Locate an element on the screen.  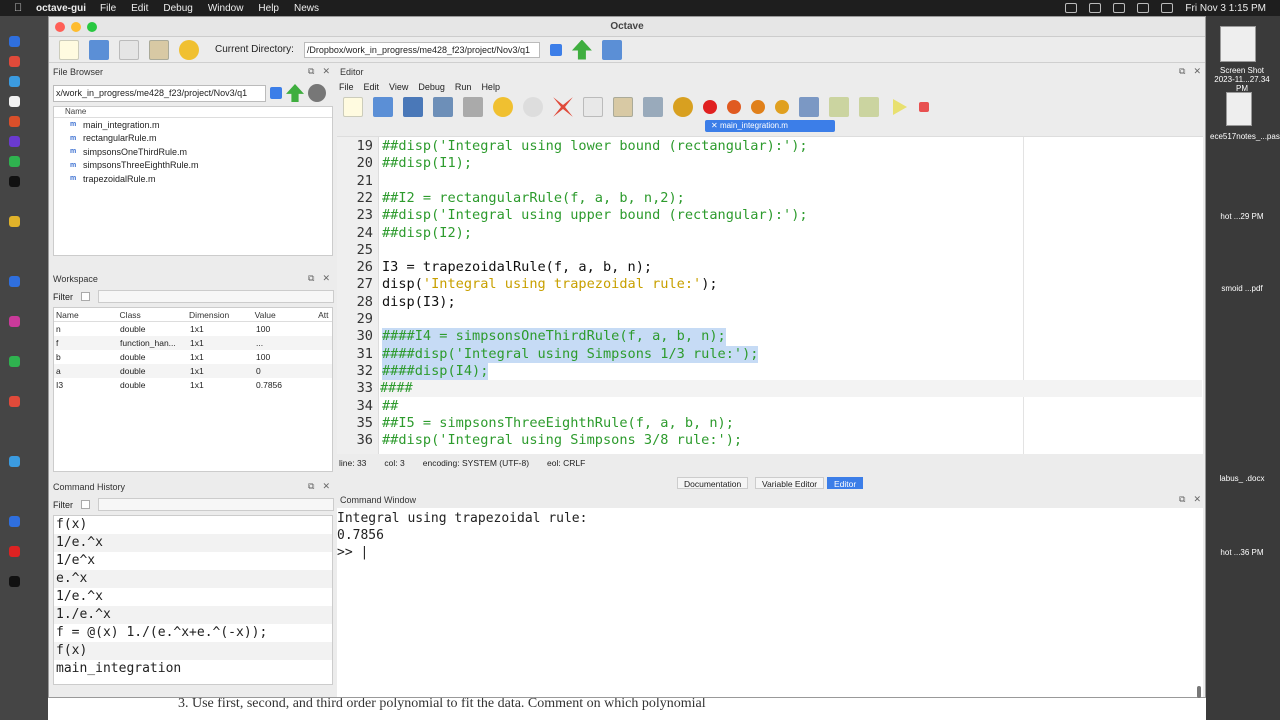
menu-help: Help is located at coordinates (268, 8).